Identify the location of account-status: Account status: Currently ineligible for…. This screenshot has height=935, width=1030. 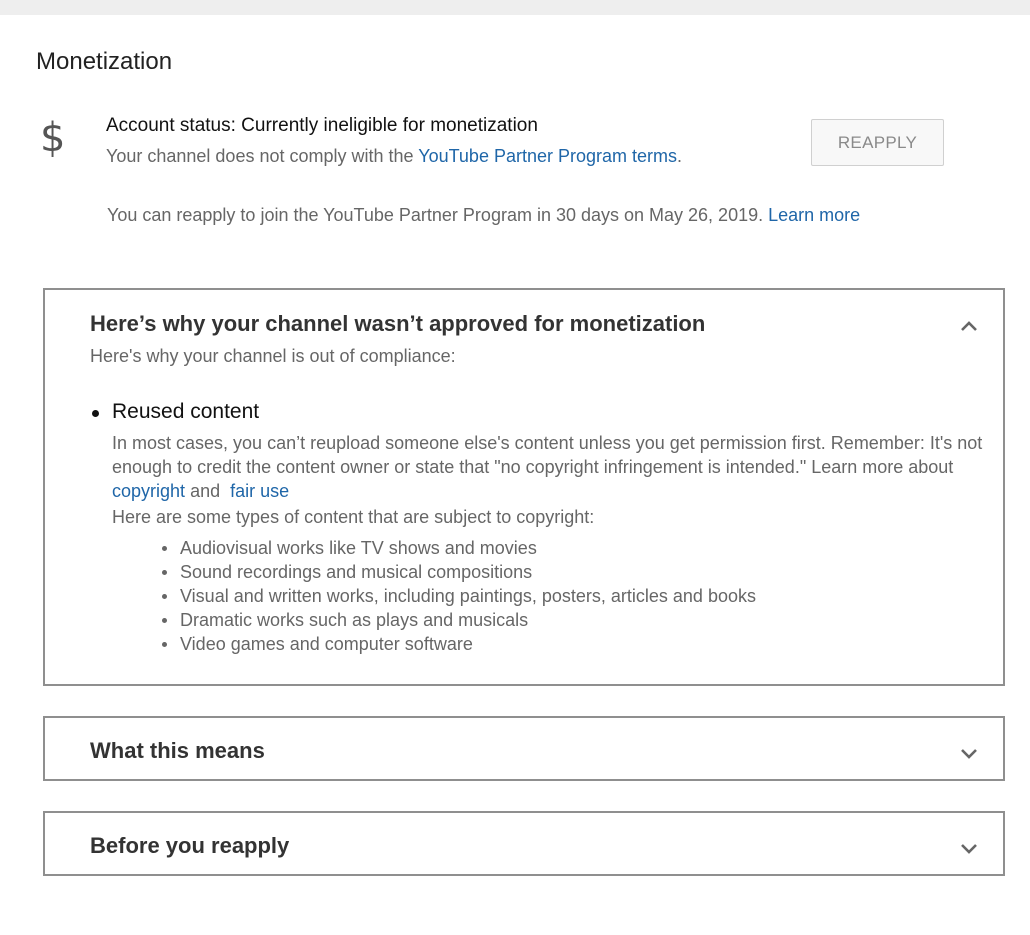
(322, 125).